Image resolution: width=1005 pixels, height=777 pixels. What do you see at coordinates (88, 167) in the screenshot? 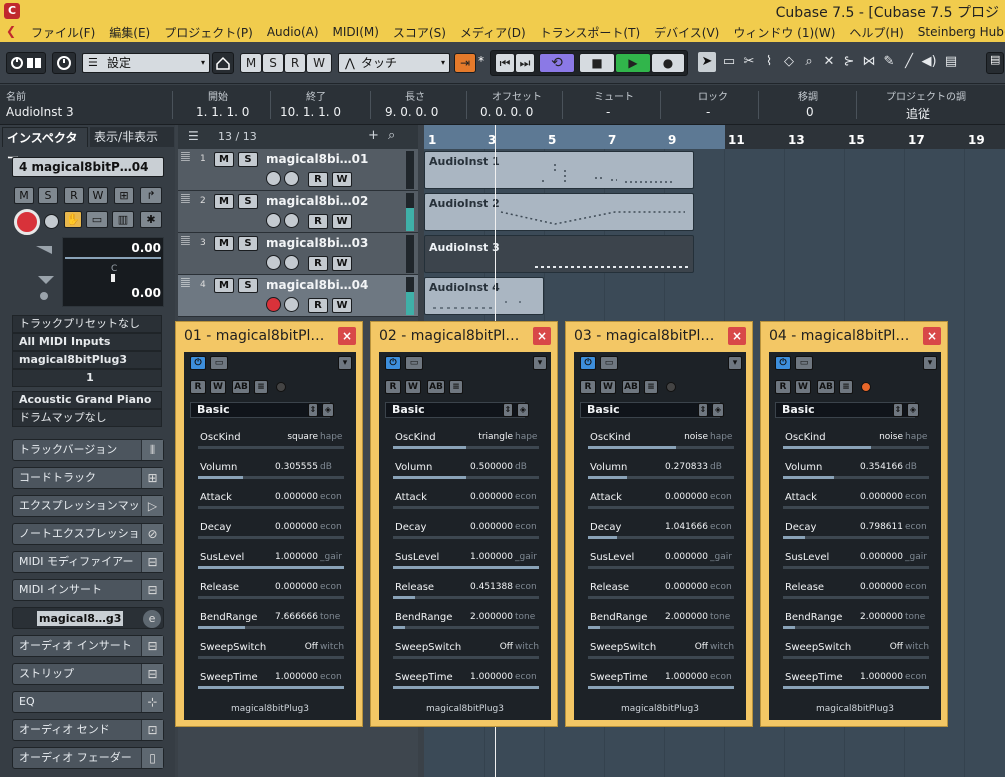
I see `inspector-track-name: 4 magical8bitP…04` at bounding box center [88, 167].